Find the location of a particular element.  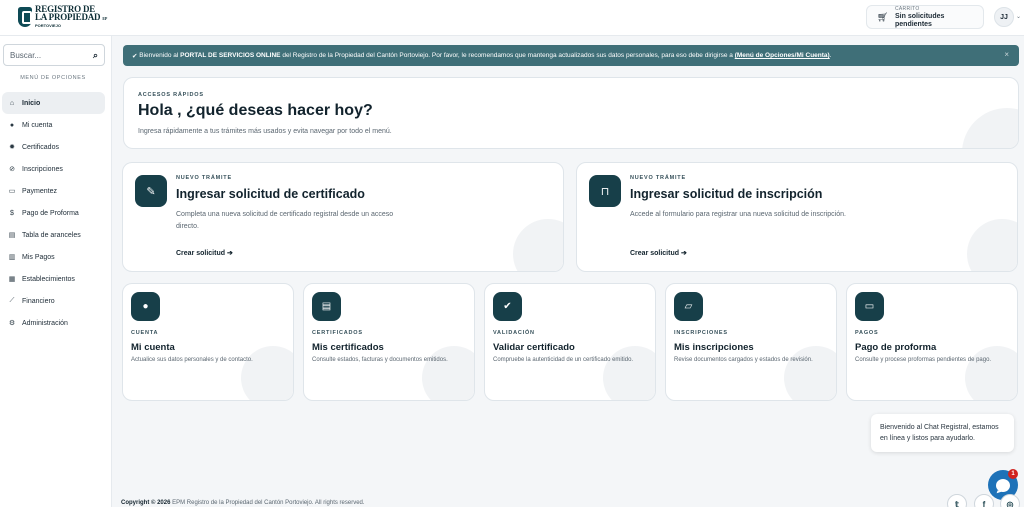

banner-link: (Menú de Opciones/Mi Cuenta) is located at coordinates (782, 55).